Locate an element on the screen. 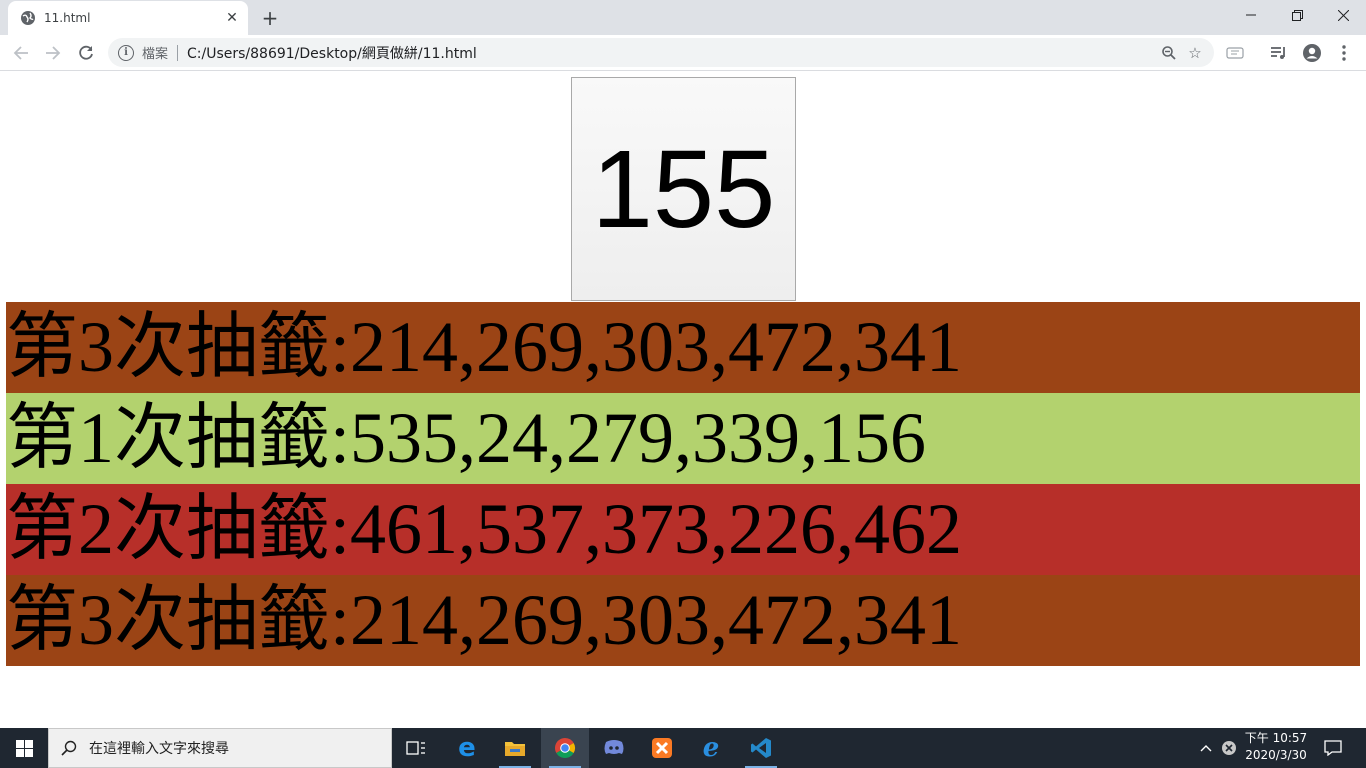 The width and height of the screenshot is (1366, 768). star-icon: ☆ is located at coordinates (1195, 53).